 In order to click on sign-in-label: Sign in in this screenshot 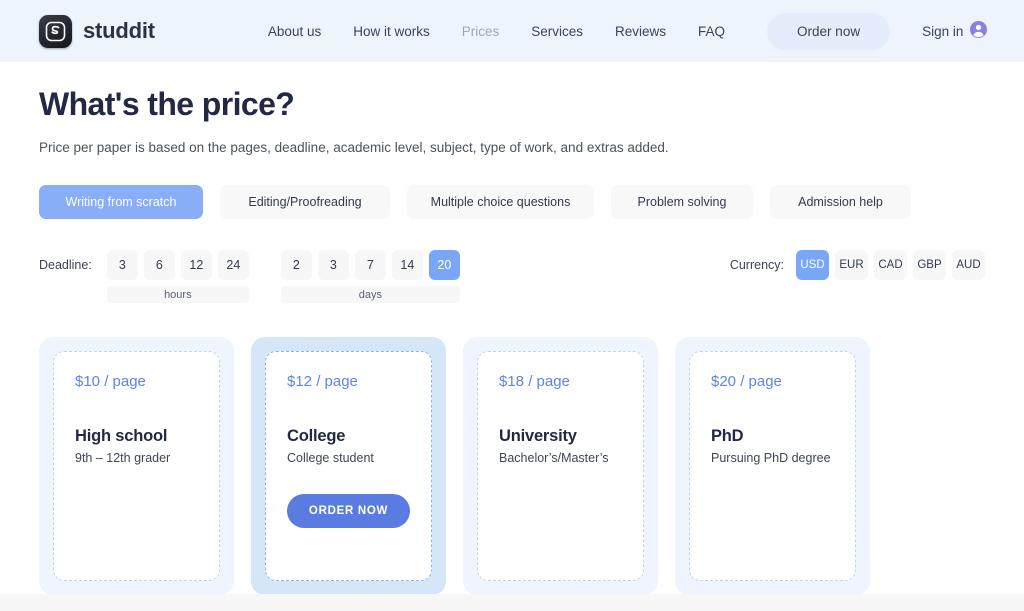, I will do `click(943, 31)`.